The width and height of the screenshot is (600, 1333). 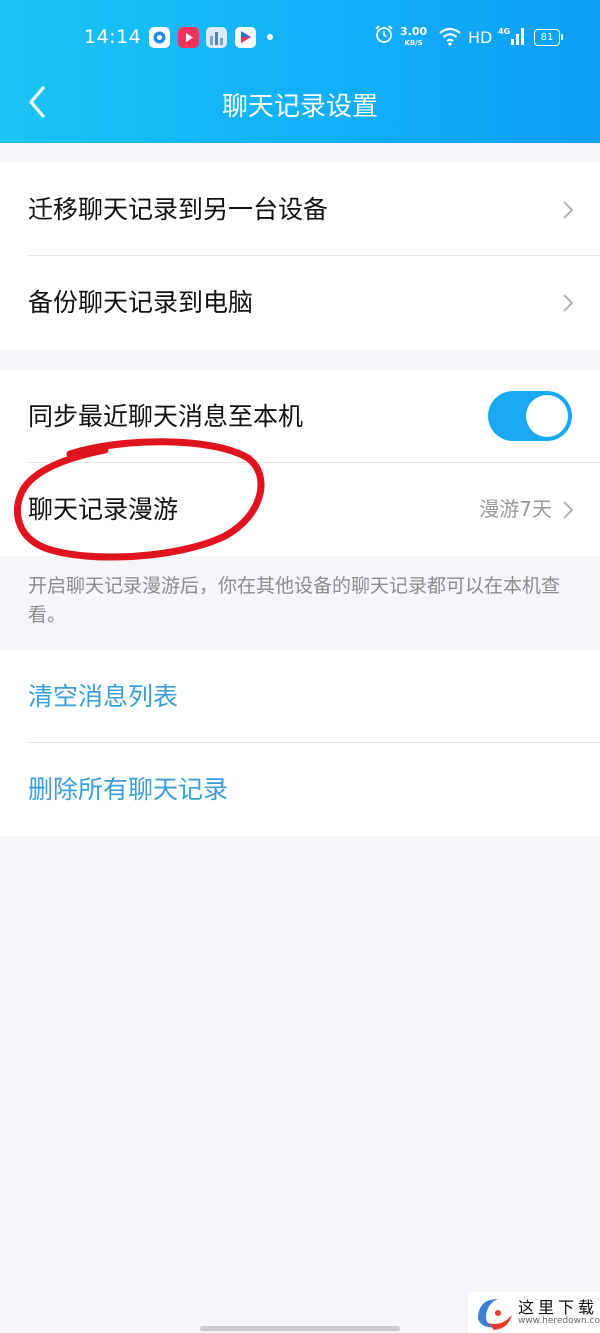 I want to click on clear-messages-label: 清空消息列表, so click(x=103, y=696).